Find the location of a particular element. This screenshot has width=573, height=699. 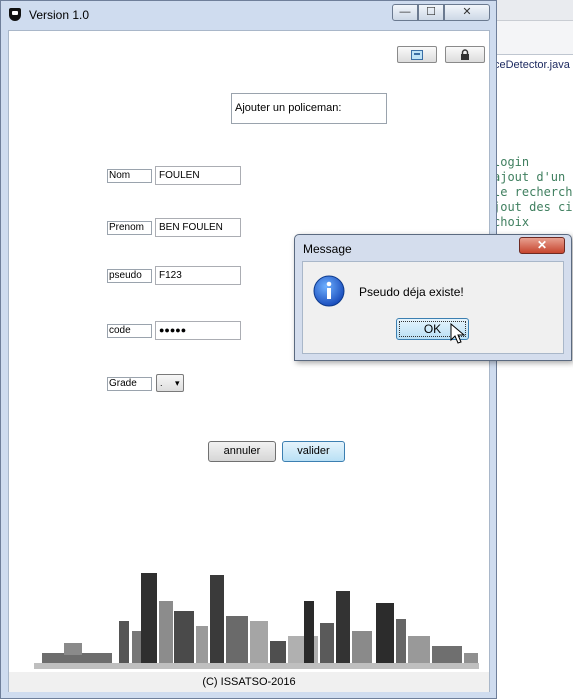

prenom-label: Prenom is located at coordinates (129, 228).